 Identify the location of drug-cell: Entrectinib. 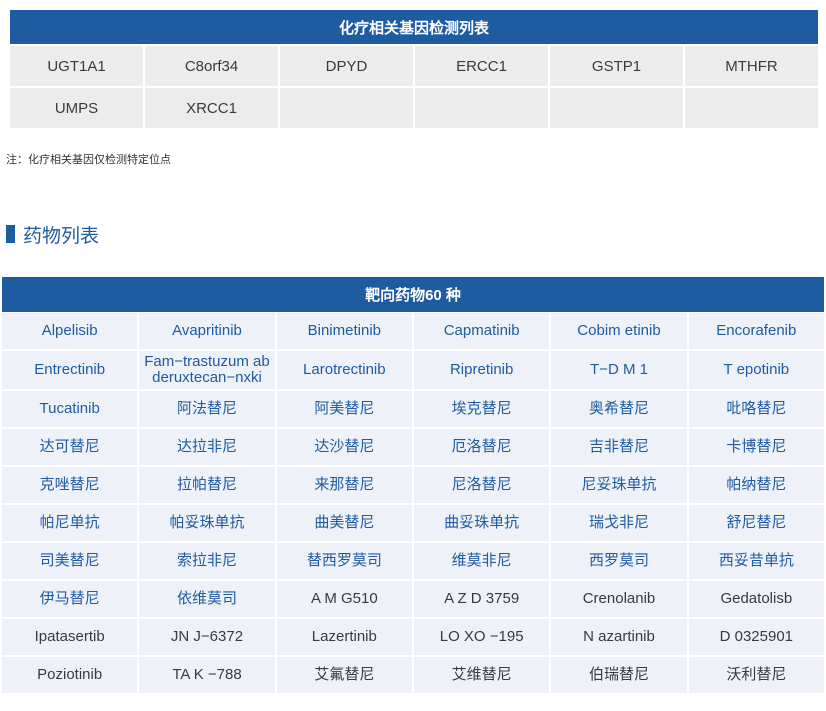
(70, 370).